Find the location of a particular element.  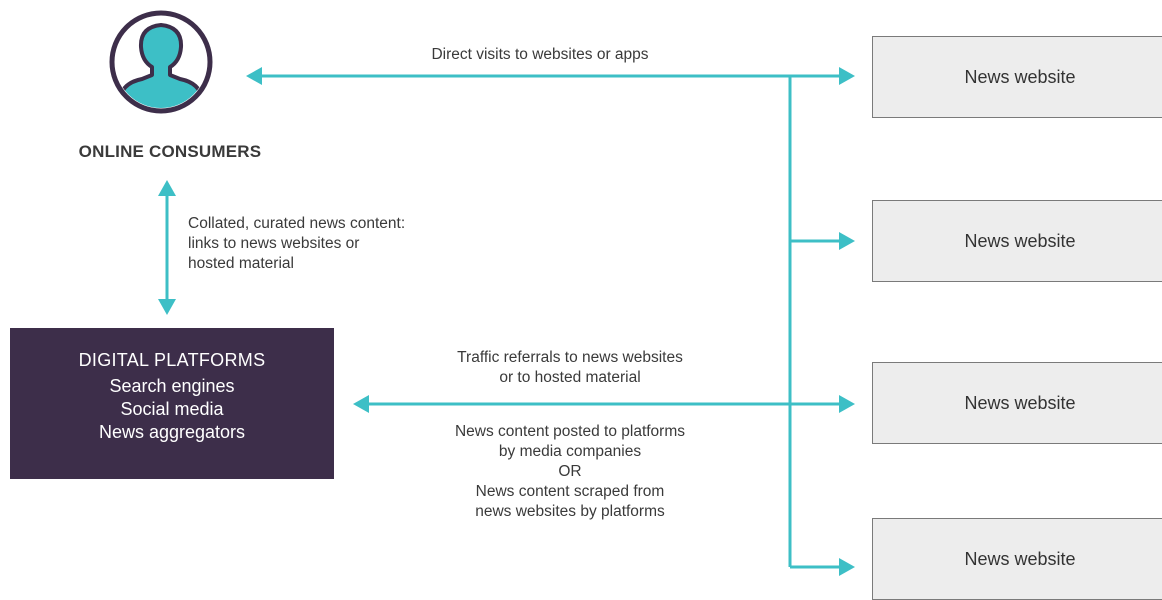

direct-visits-label: Direct visits to websites or apps is located at coordinates (540, 54).